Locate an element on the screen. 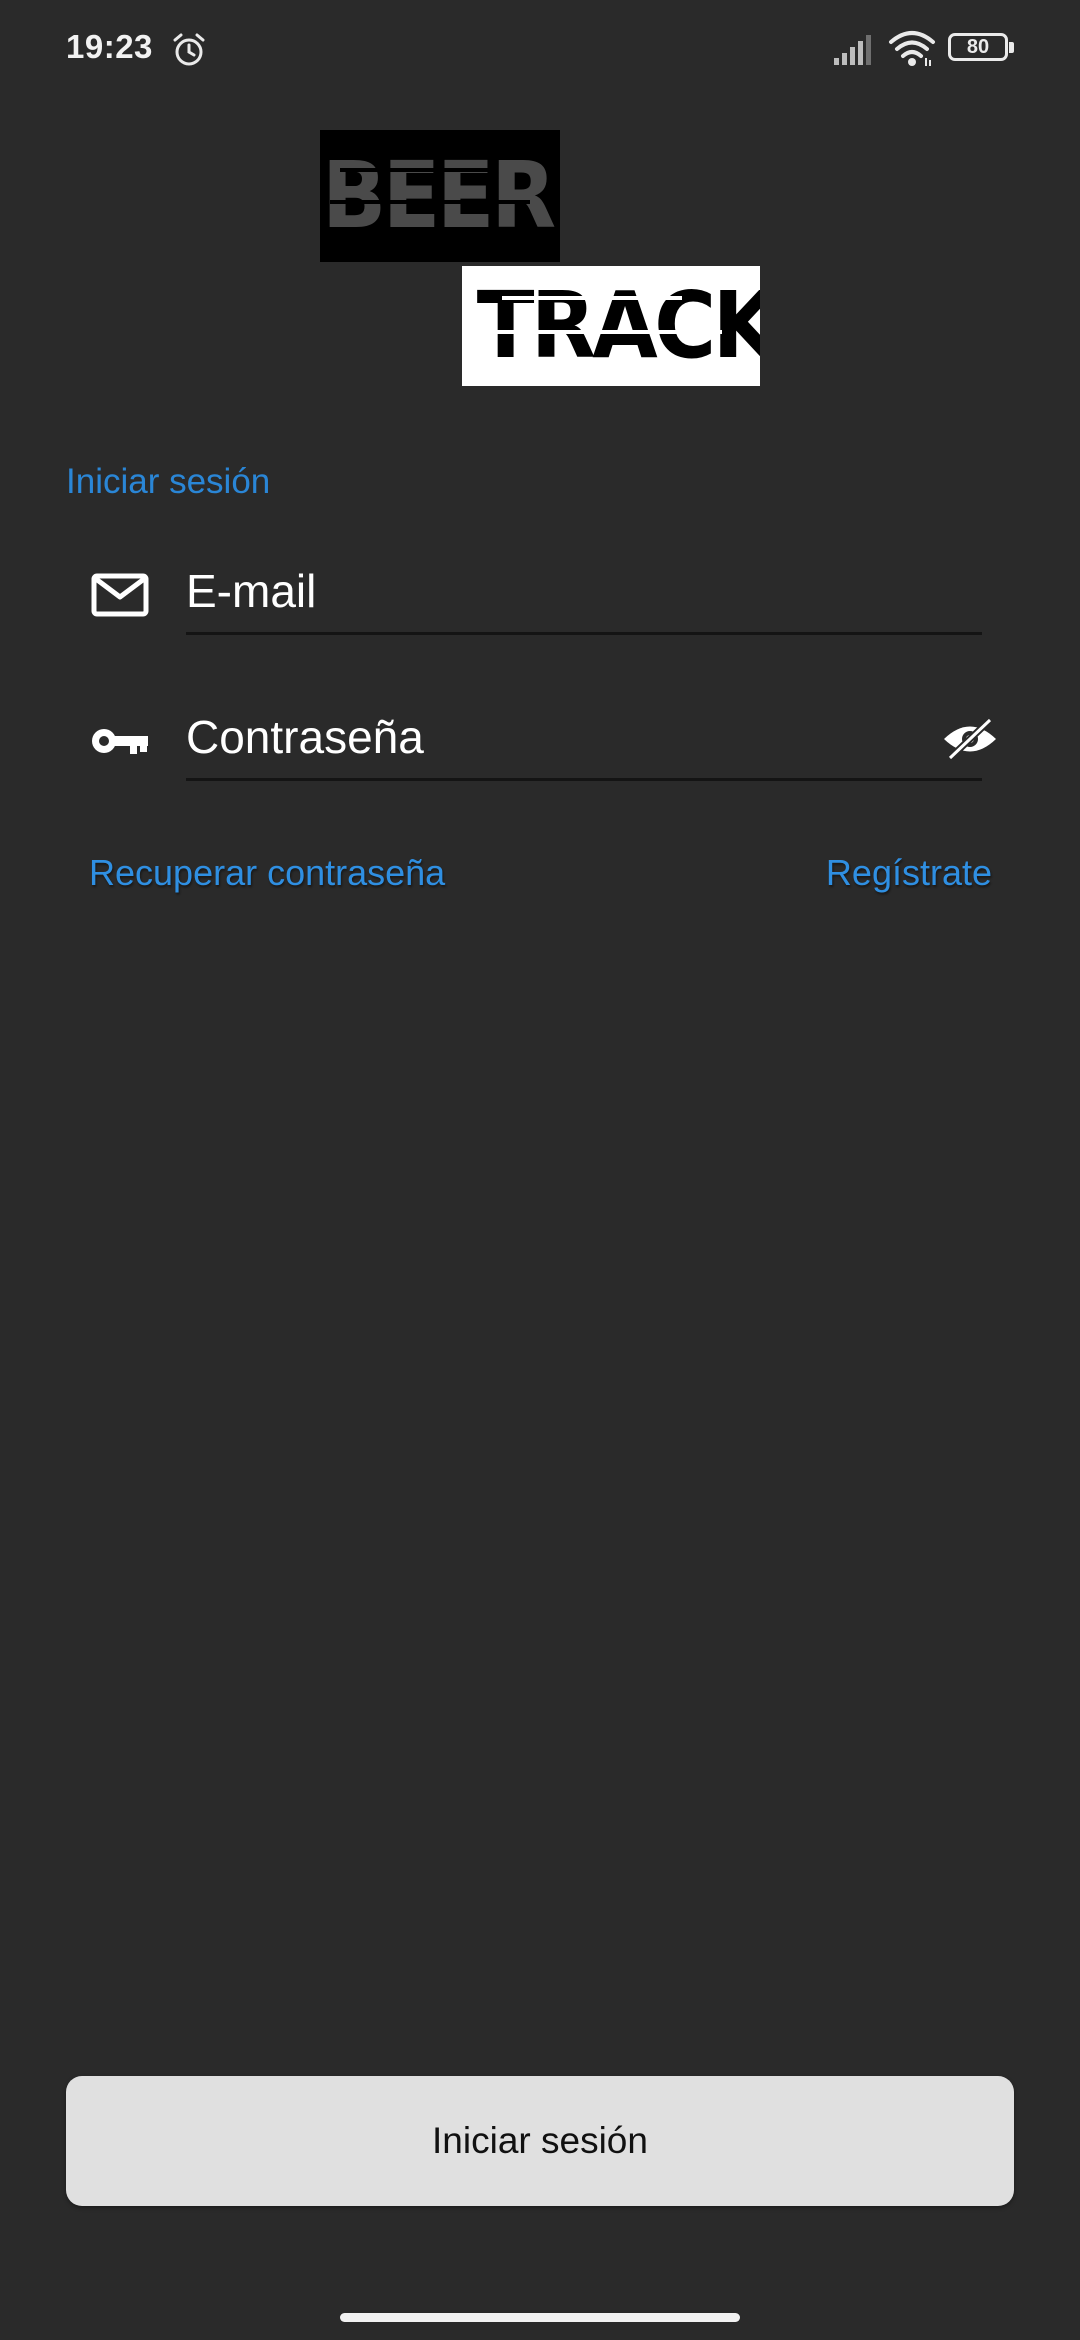  logo-beer: BEER is located at coordinates (440, 196).